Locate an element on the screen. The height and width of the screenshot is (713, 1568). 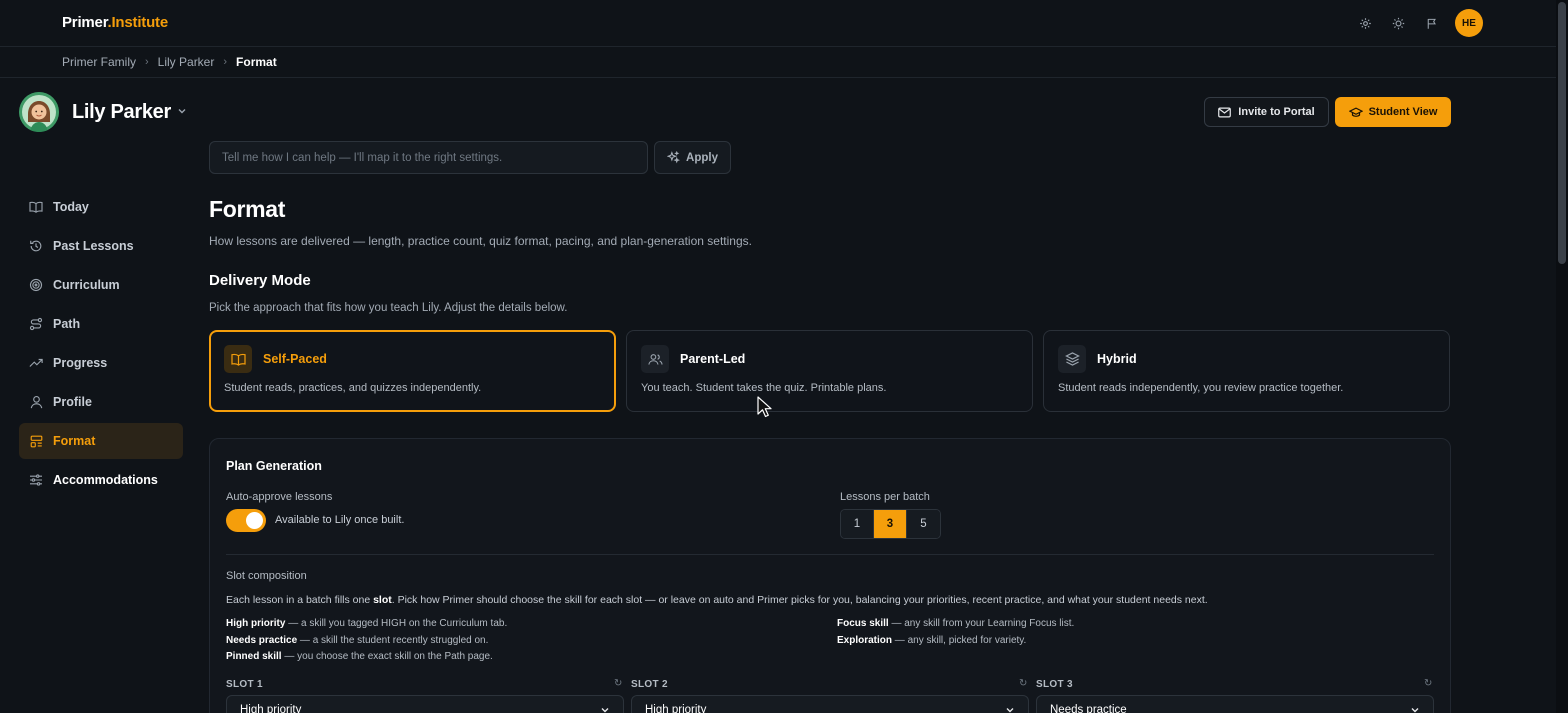
sidebar-item-progress: Progress is located at coordinates (101, 363).